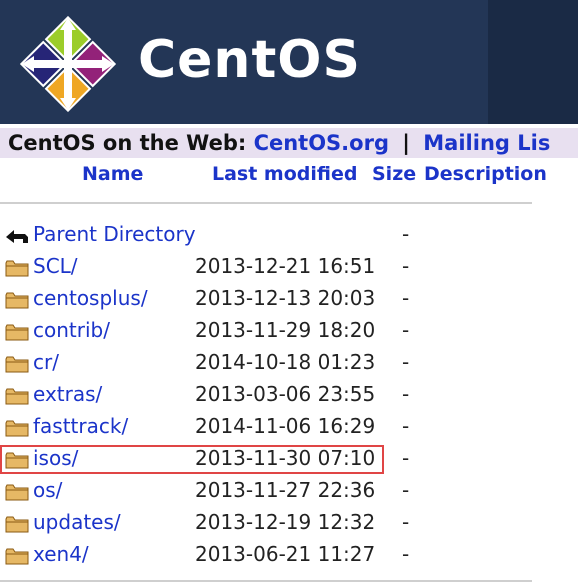 This screenshot has width=578, height=585. I want to click on directory-row: fasttrack/2014-11-06 16:29 -, so click(289, 427).